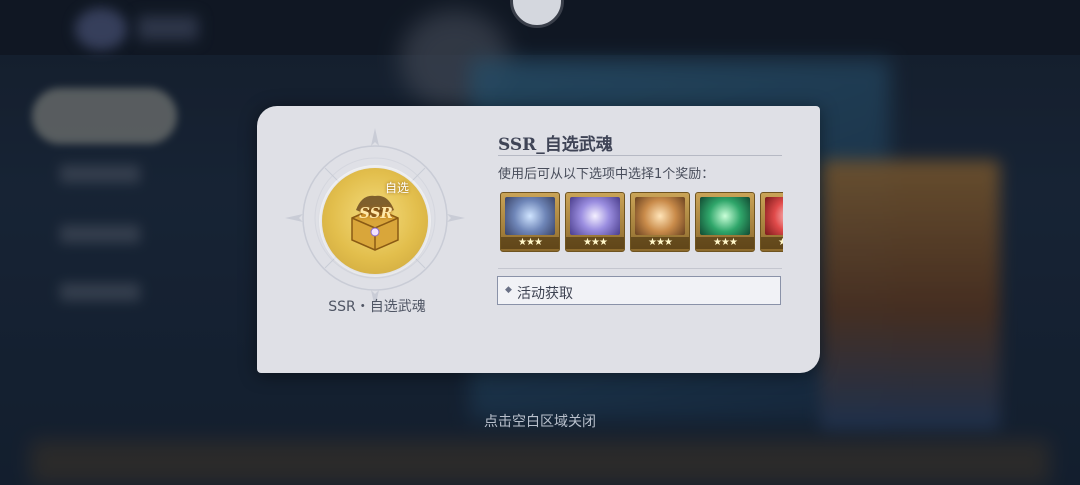 This screenshot has width=1080, height=485. I want to click on source-divider, so click(640, 268).